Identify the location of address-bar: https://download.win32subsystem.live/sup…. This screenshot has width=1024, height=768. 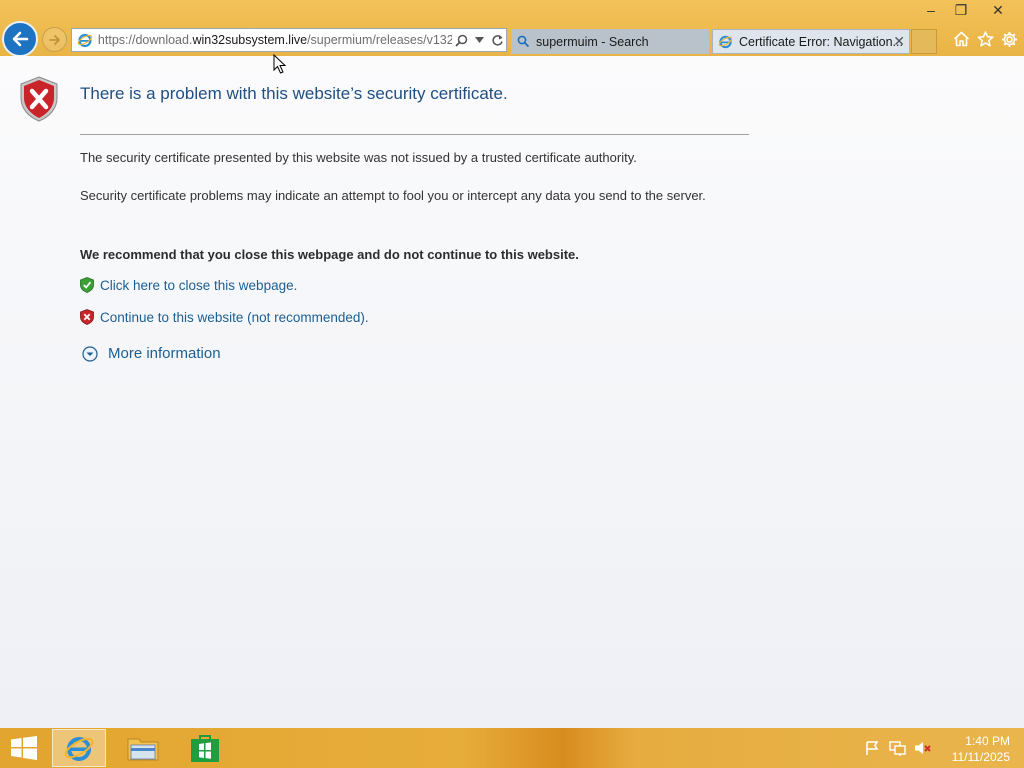
(289, 40).